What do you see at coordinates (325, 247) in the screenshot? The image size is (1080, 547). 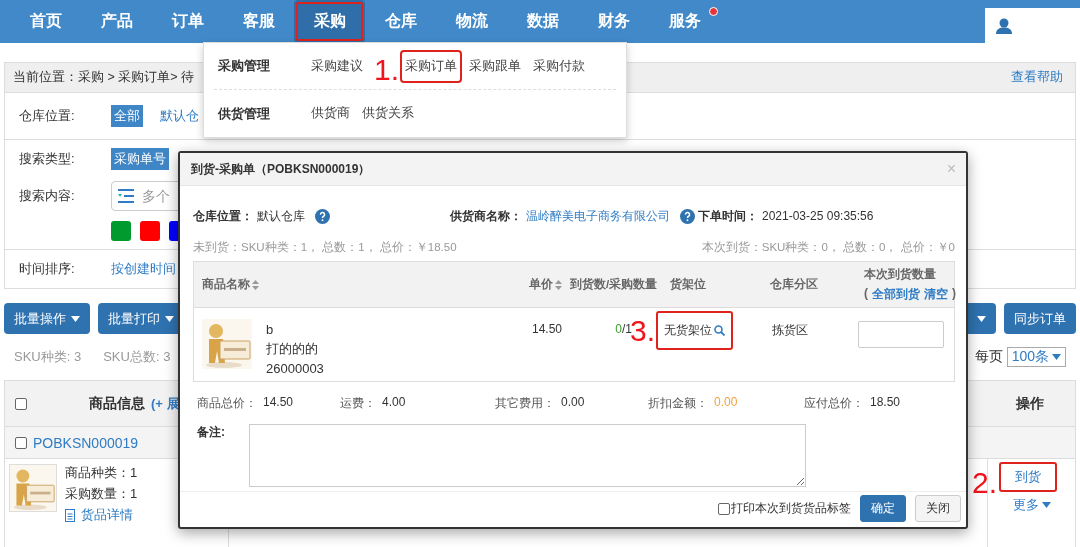 I see `pending-summary: 未到货：SKU种类：1， 总数：1， 总价：￥18.50` at bounding box center [325, 247].